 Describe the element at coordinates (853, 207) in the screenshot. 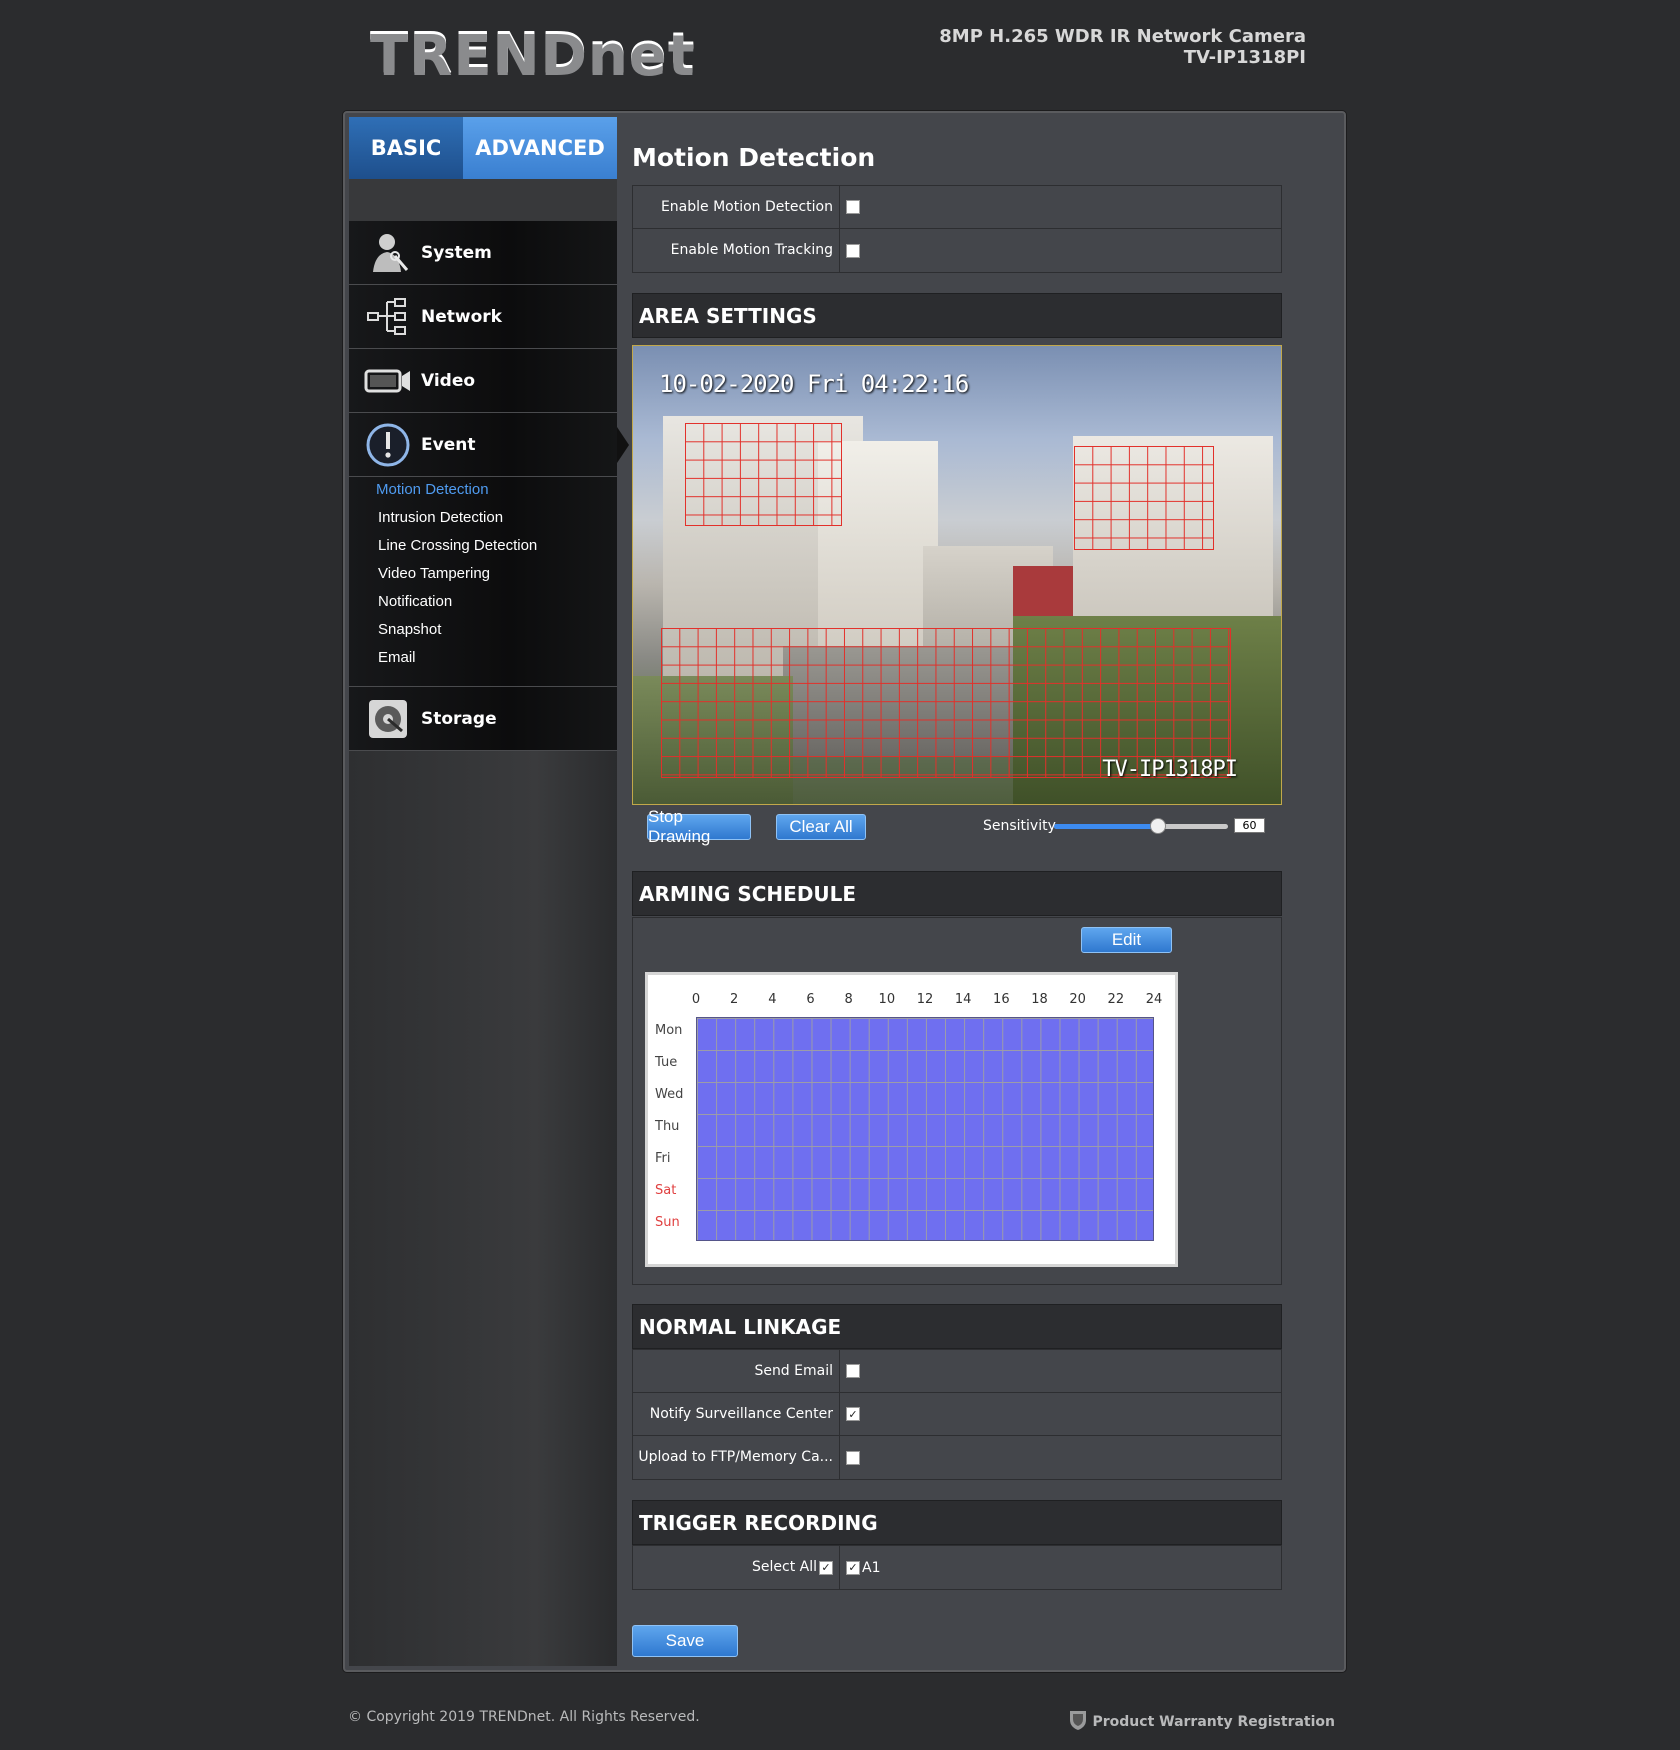

I see `enable-motion-checkbox` at that location.